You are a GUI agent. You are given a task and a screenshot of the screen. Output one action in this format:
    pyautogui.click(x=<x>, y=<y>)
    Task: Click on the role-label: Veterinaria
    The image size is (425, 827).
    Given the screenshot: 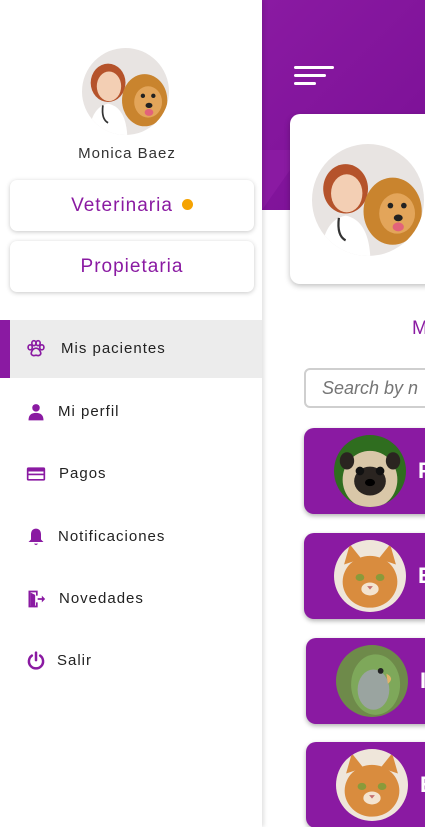 What is the action you would take?
    pyautogui.click(x=122, y=205)
    